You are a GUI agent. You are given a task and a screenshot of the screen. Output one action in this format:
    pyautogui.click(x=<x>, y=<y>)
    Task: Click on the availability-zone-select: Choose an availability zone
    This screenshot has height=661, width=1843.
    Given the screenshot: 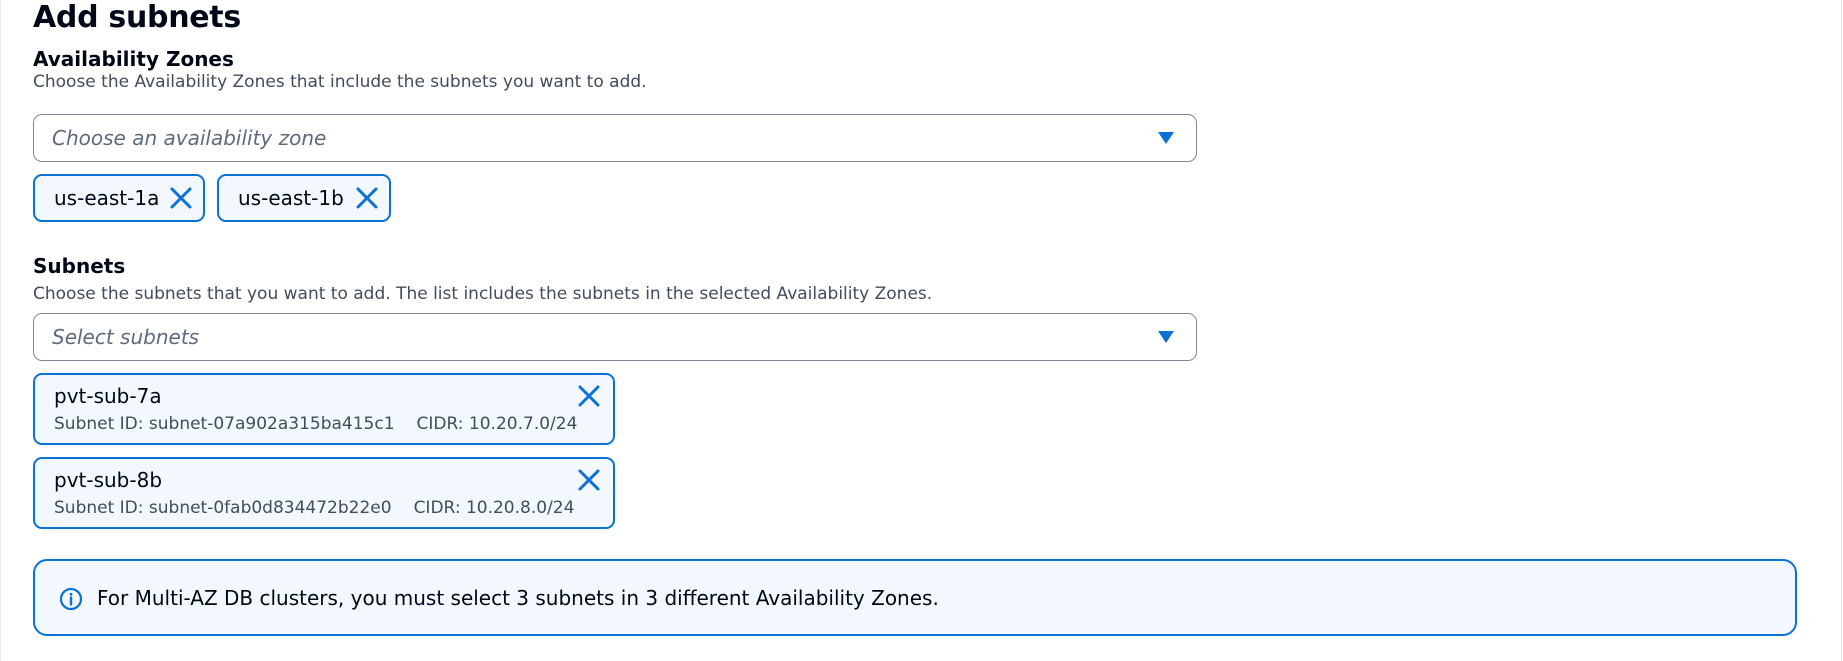 What is the action you would take?
    pyautogui.click(x=615, y=138)
    